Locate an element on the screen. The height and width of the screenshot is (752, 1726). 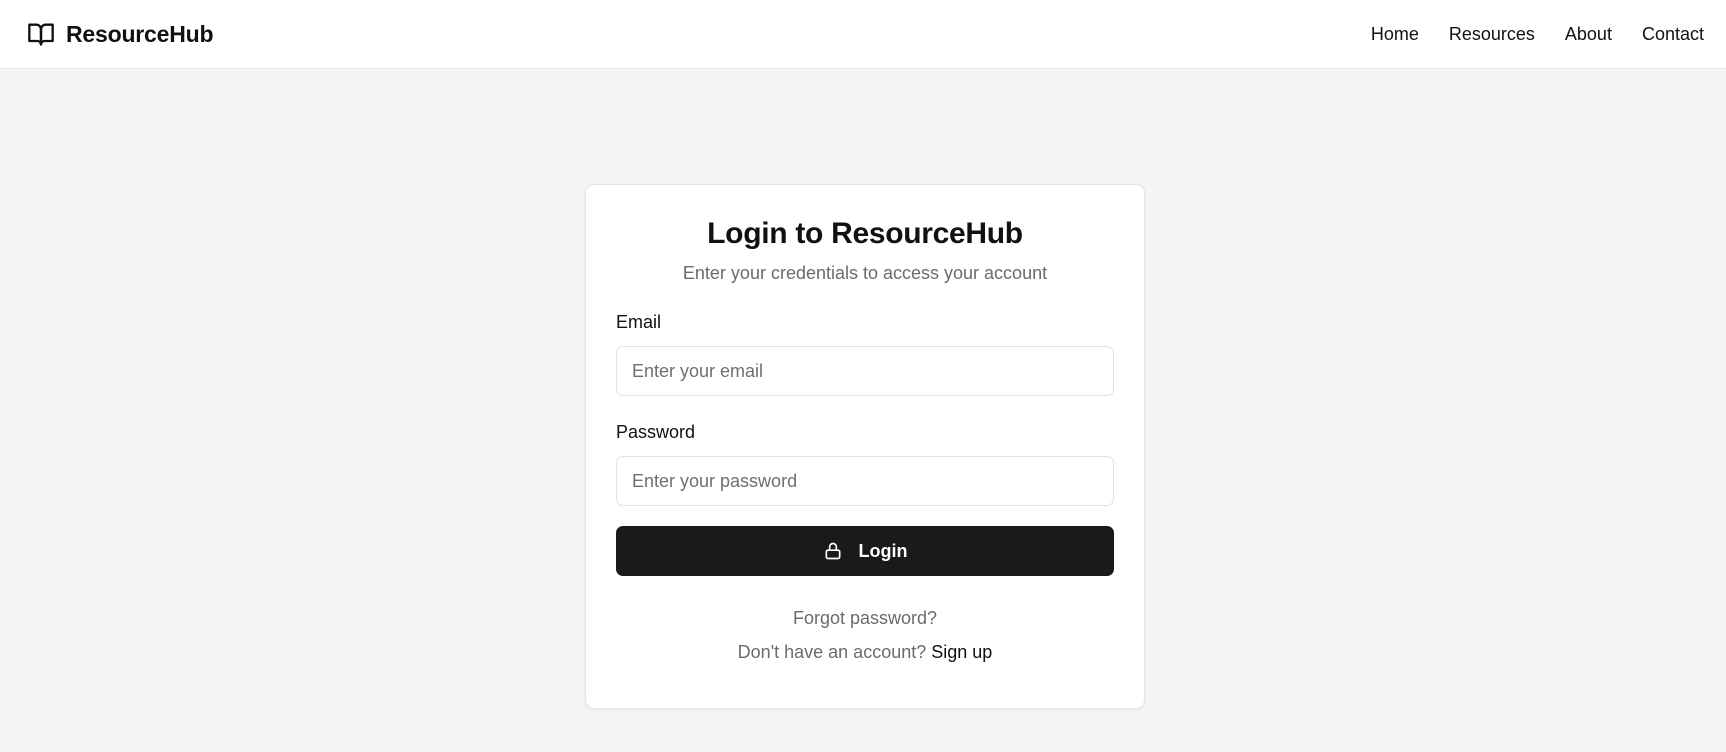
book-open-icon is located at coordinates (41, 34).